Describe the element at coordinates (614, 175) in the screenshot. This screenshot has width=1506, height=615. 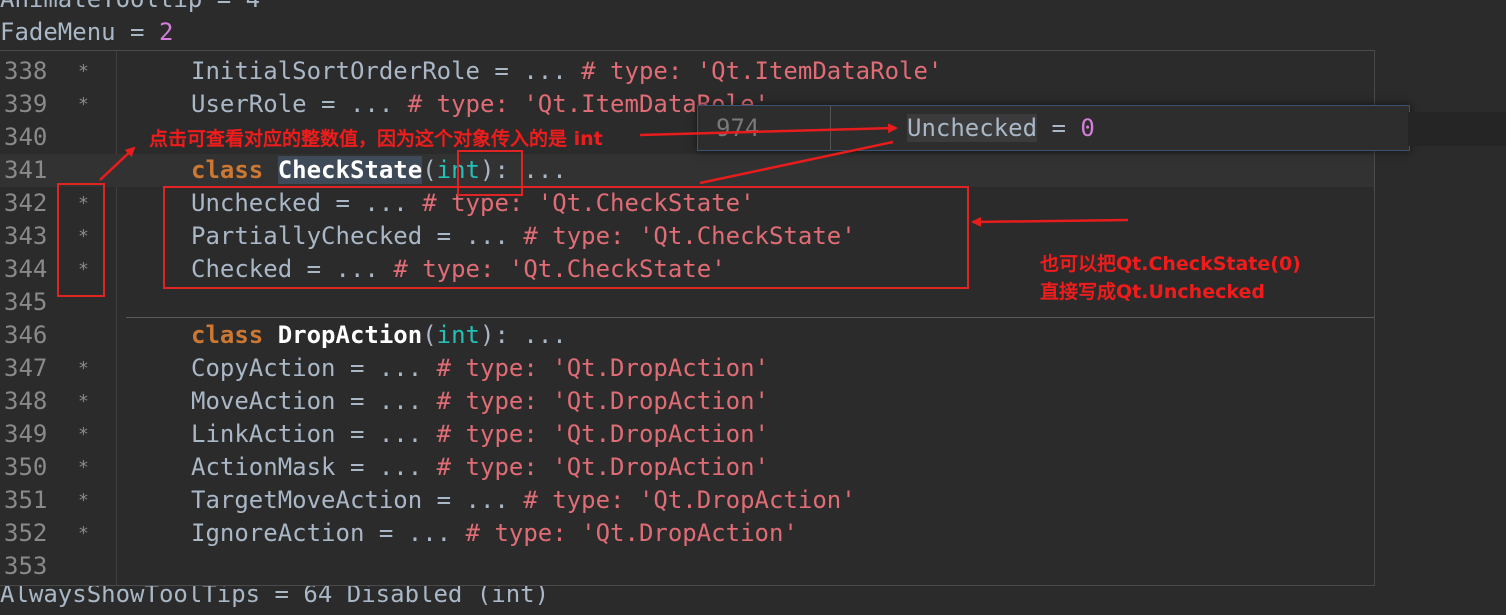
I see `annotation-arrows` at that location.